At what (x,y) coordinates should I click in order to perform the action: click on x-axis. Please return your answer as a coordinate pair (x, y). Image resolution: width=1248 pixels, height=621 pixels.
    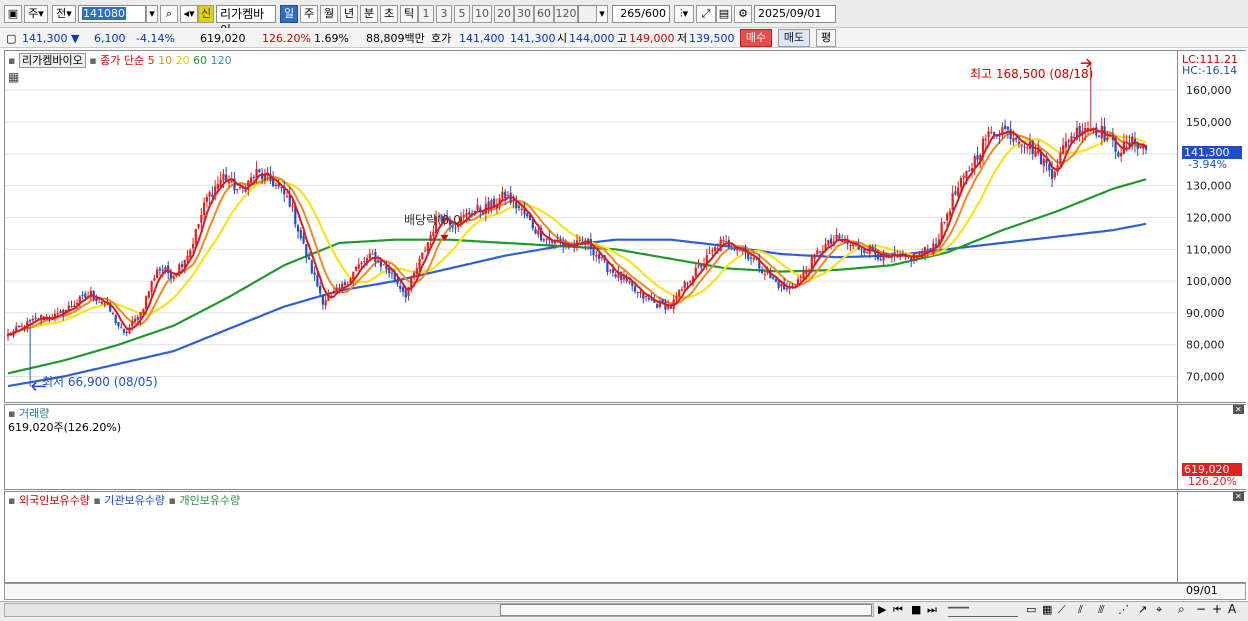
    Looking at the image, I should click on (625, 591).